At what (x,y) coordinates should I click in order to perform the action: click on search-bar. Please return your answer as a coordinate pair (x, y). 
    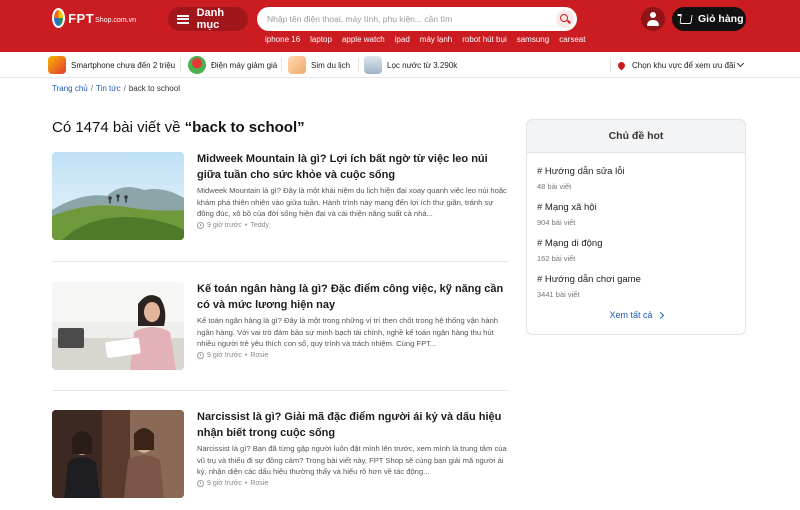
    Looking at the image, I should click on (417, 19).